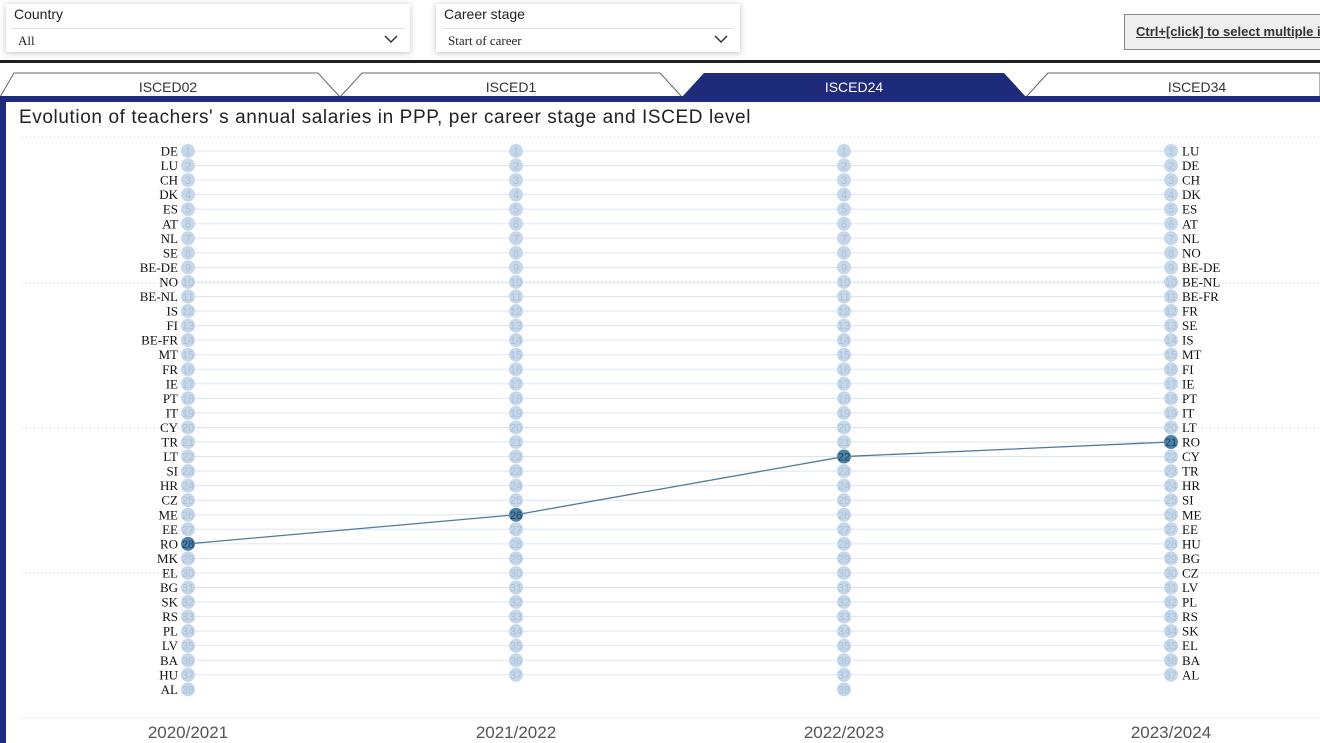 The image size is (1320, 743). Describe the element at coordinates (170, 631) in the screenshot. I see `country-label-left: PL` at that location.